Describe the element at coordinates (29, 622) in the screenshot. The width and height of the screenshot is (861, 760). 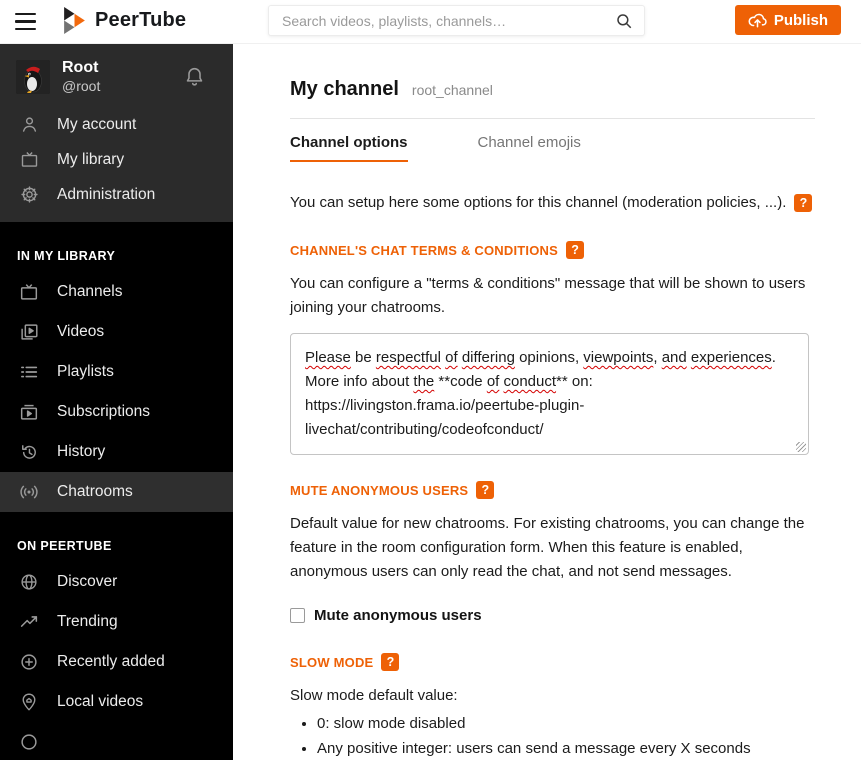
I see `trending-icon` at that location.